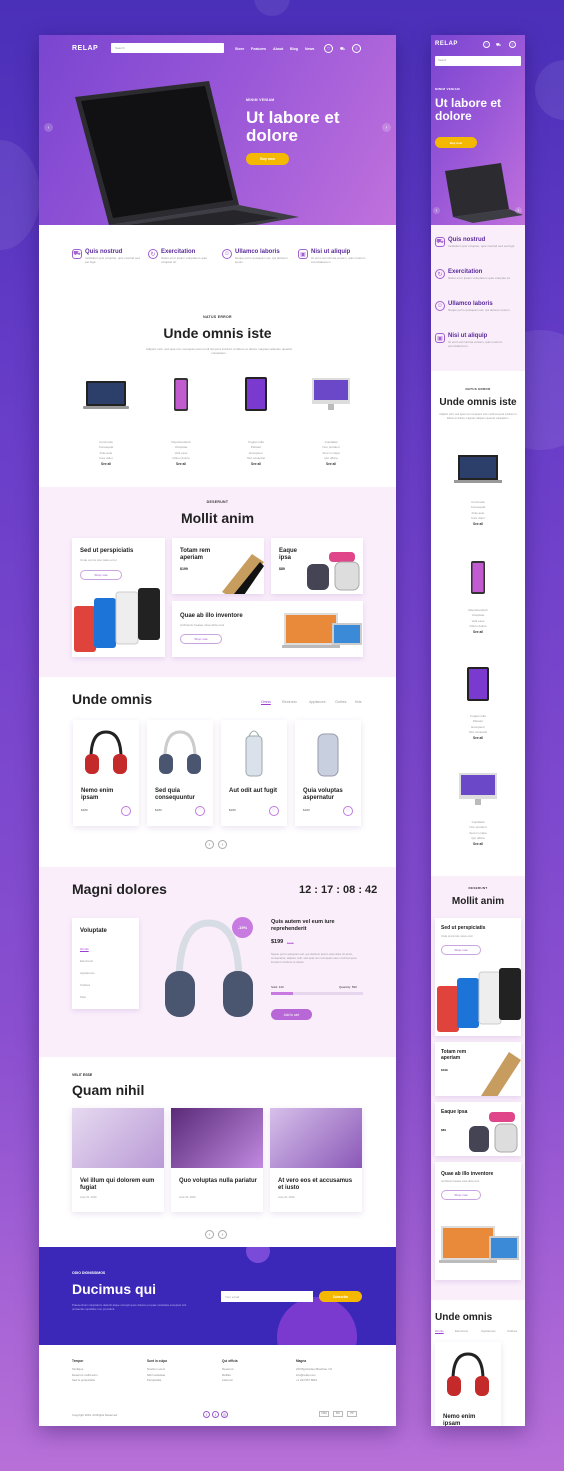 The image size is (564, 1471). Describe the element at coordinates (478, 684) in the screenshot. I see `ipad-image` at that location.